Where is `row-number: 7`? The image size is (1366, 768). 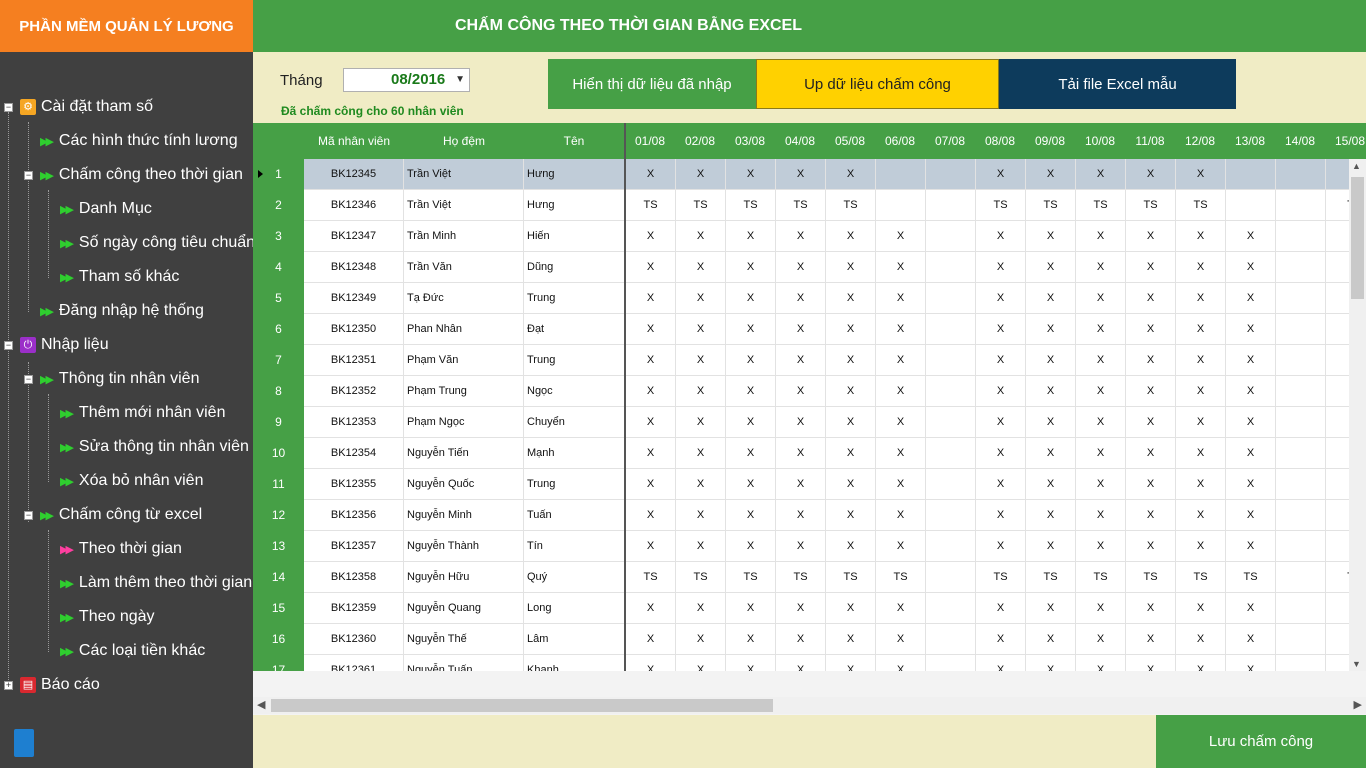 row-number: 7 is located at coordinates (278, 360).